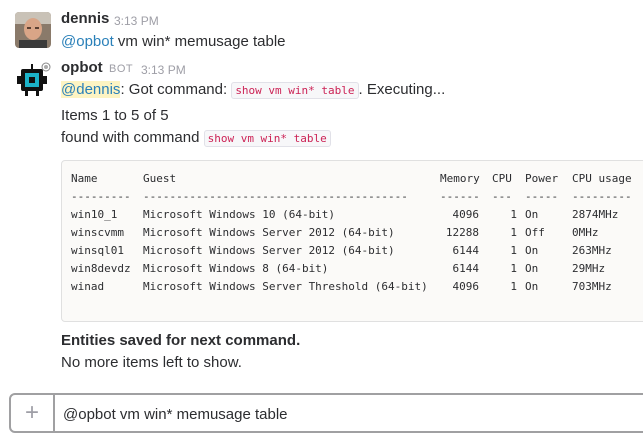 The image size is (643, 439). Describe the element at coordinates (87, 41) in the screenshot. I see `mention-link: @opbot` at that location.